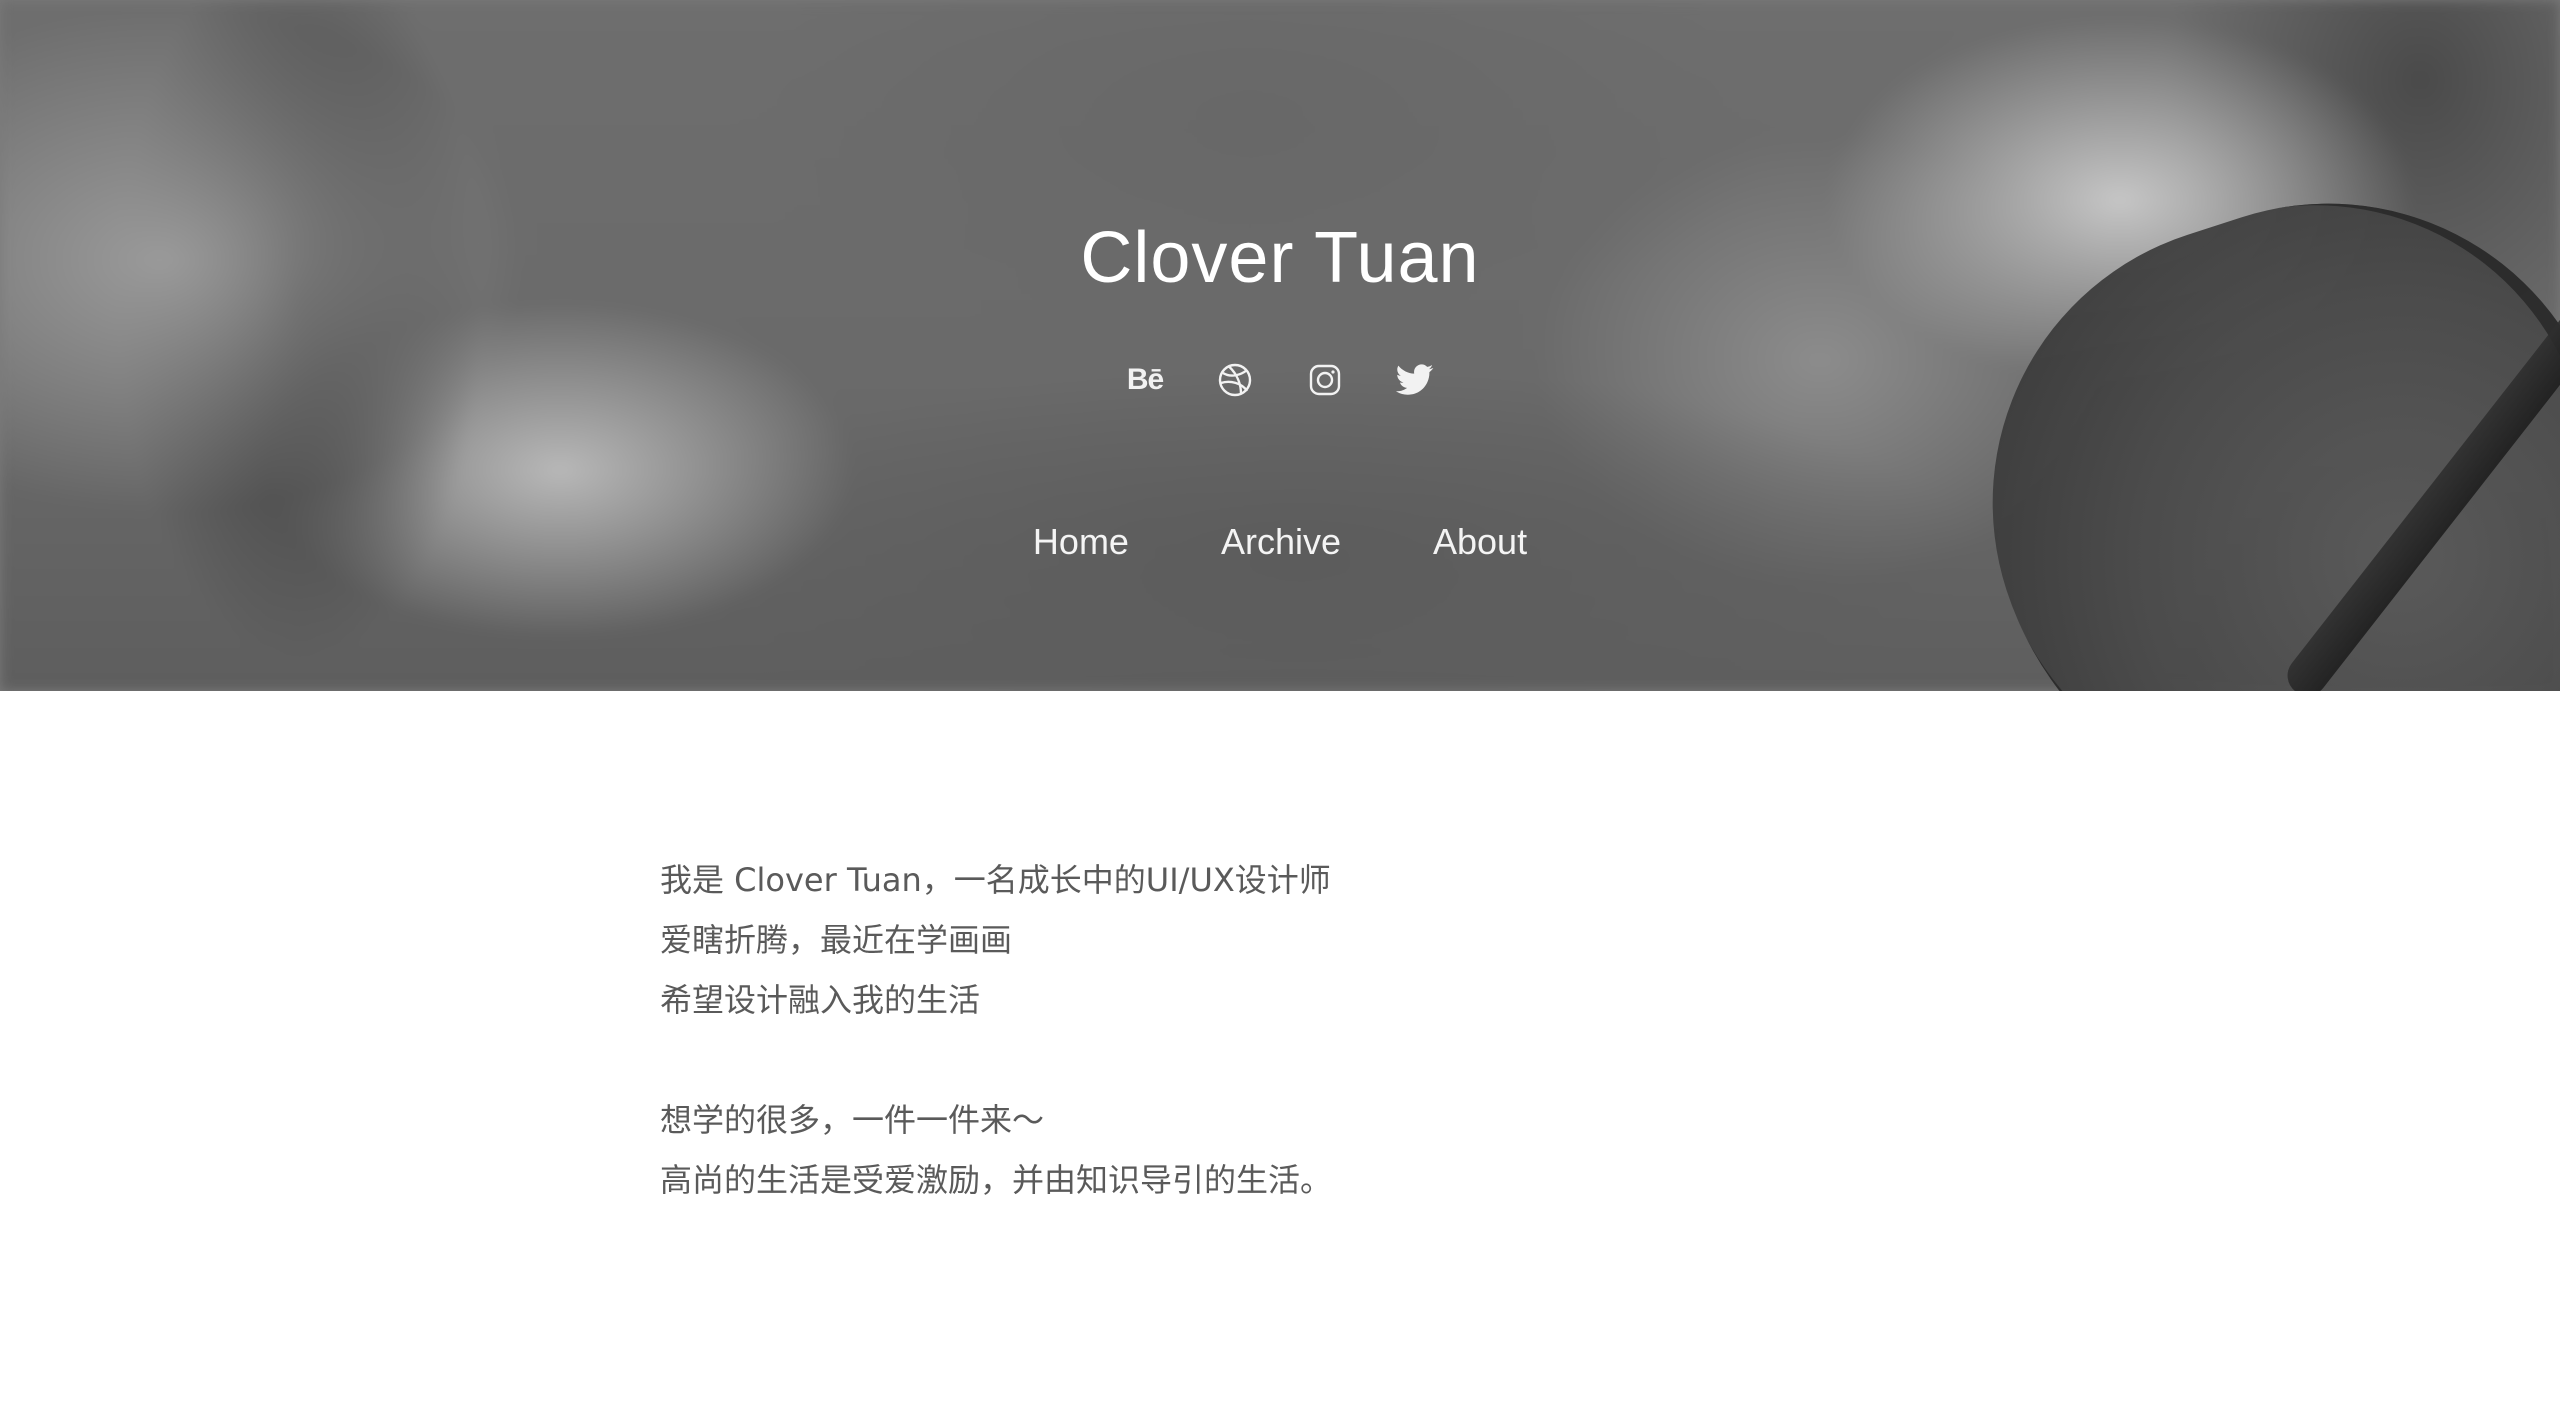 Image resolution: width=2560 pixels, height=1406 pixels. I want to click on nav-archive: Archive, so click(1281, 542).